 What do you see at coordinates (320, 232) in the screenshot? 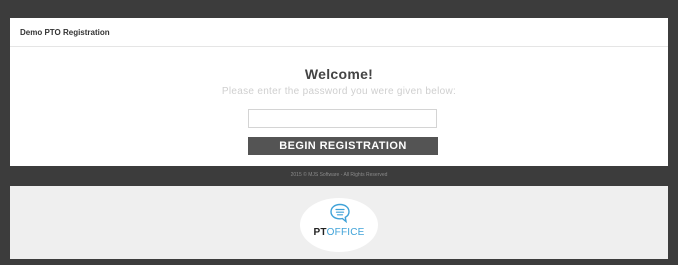
I see `logo-text-pt: PT` at bounding box center [320, 232].